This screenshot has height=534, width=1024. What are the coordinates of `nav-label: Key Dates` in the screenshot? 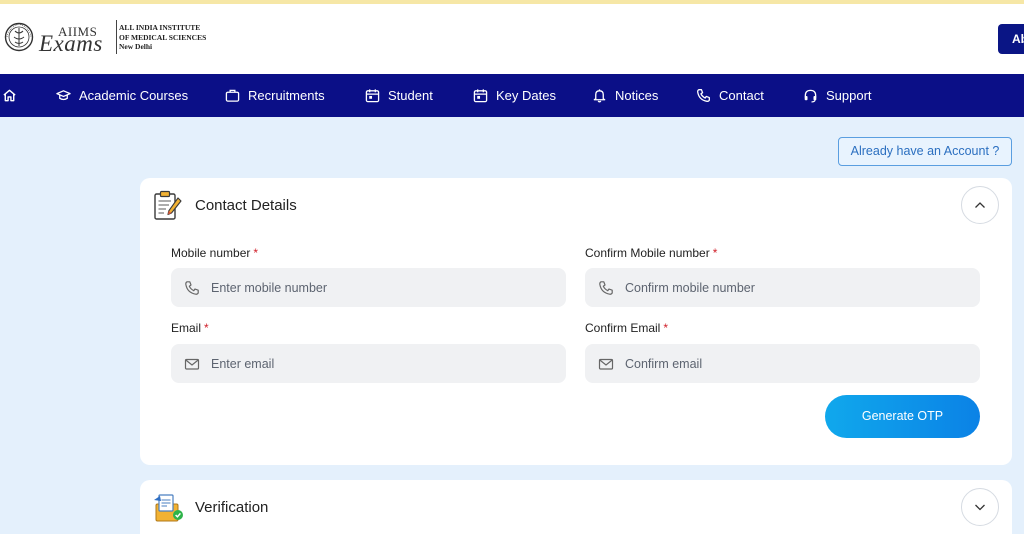 It's located at (526, 95).